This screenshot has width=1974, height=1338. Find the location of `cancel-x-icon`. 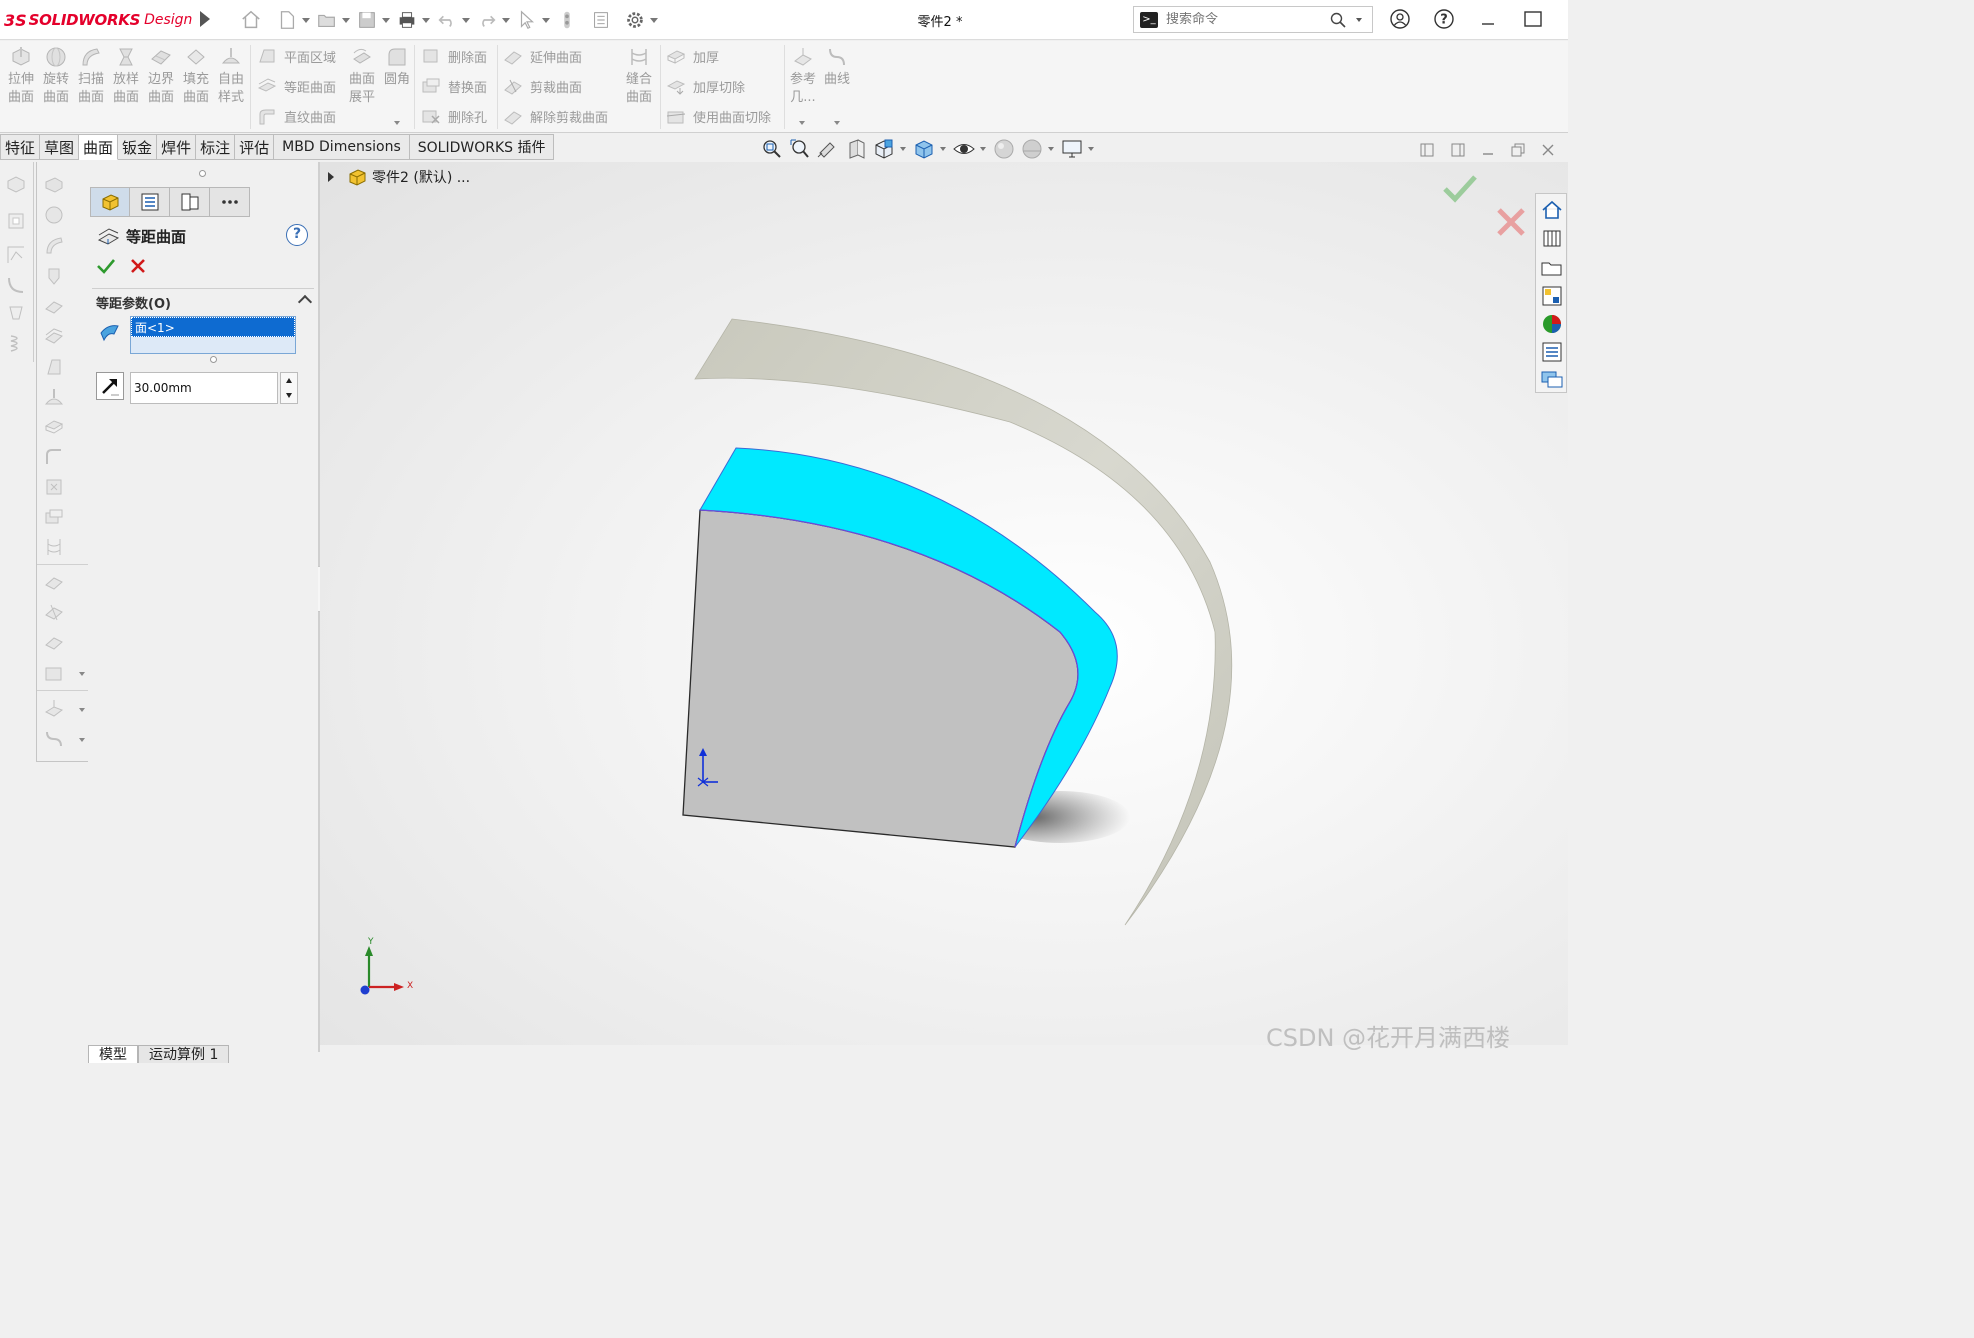

cancel-x-icon is located at coordinates (138, 266).